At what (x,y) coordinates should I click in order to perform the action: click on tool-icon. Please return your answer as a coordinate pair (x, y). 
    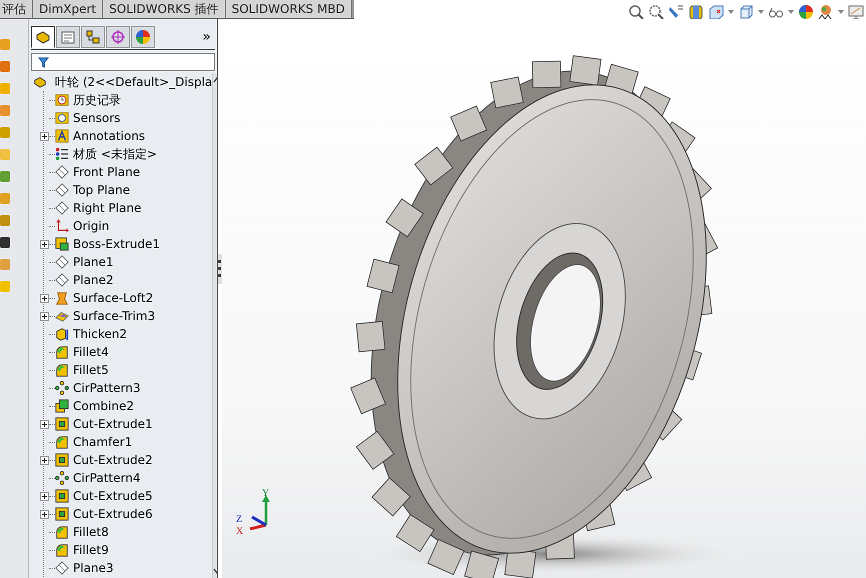
    Looking at the image, I should click on (5, 242).